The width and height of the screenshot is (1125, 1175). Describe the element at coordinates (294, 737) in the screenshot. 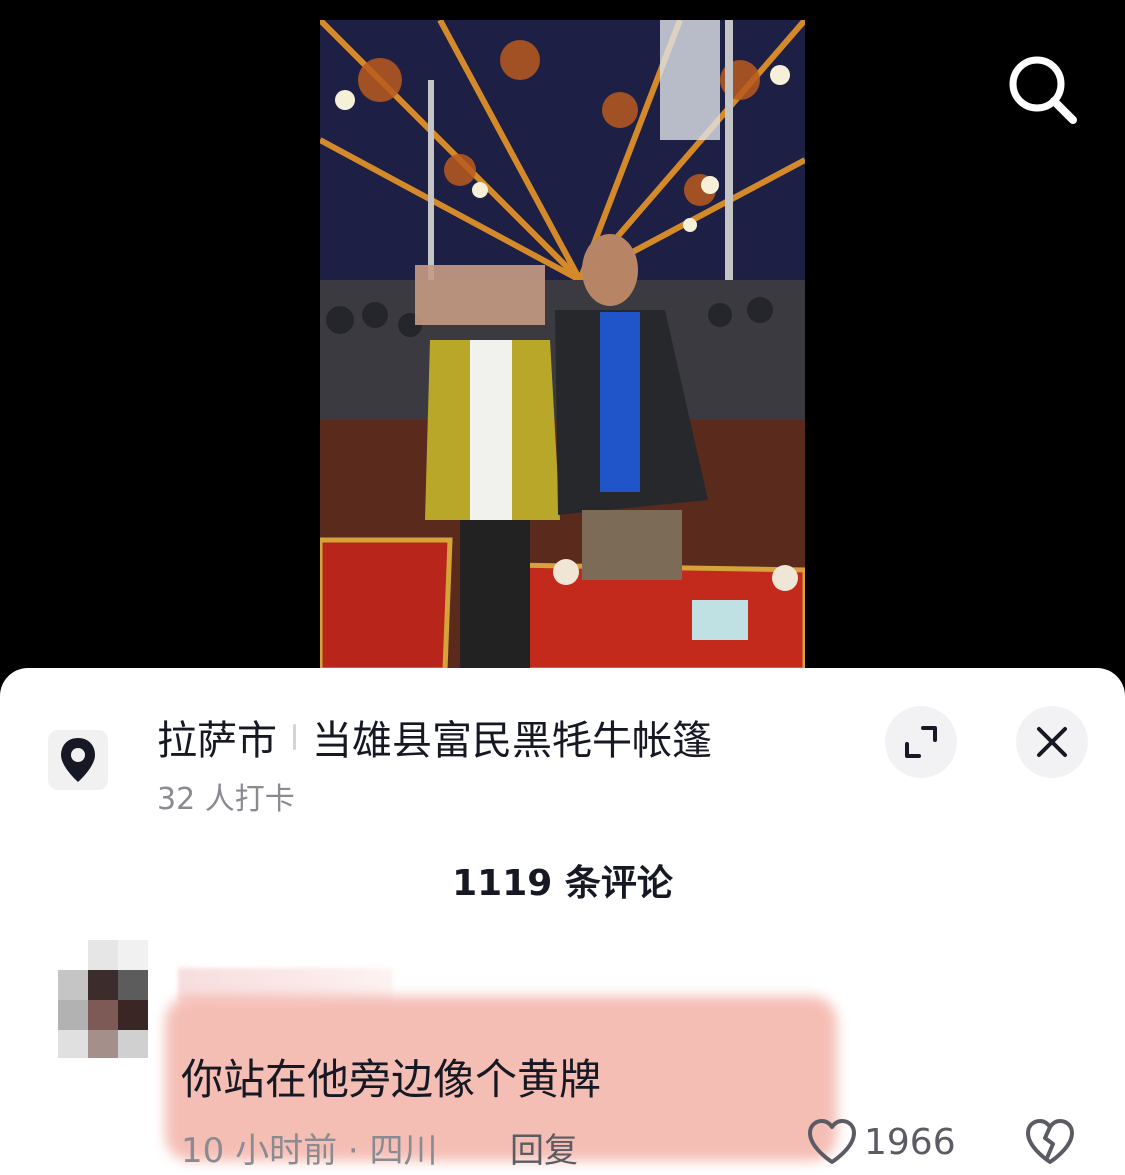

I see `location-divider` at that location.